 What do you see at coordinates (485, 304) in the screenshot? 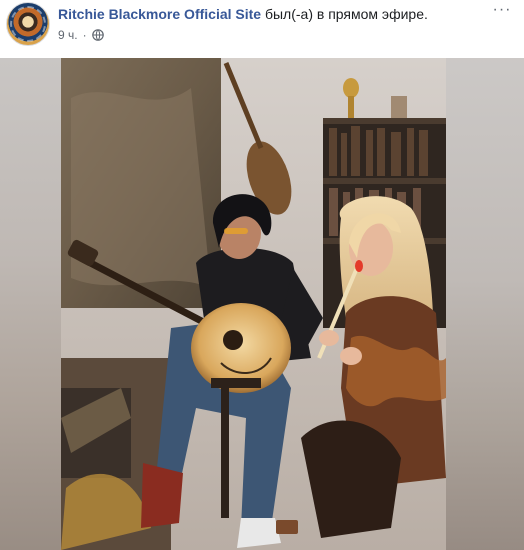
I see `video-blur-right` at bounding box center [485, 304].